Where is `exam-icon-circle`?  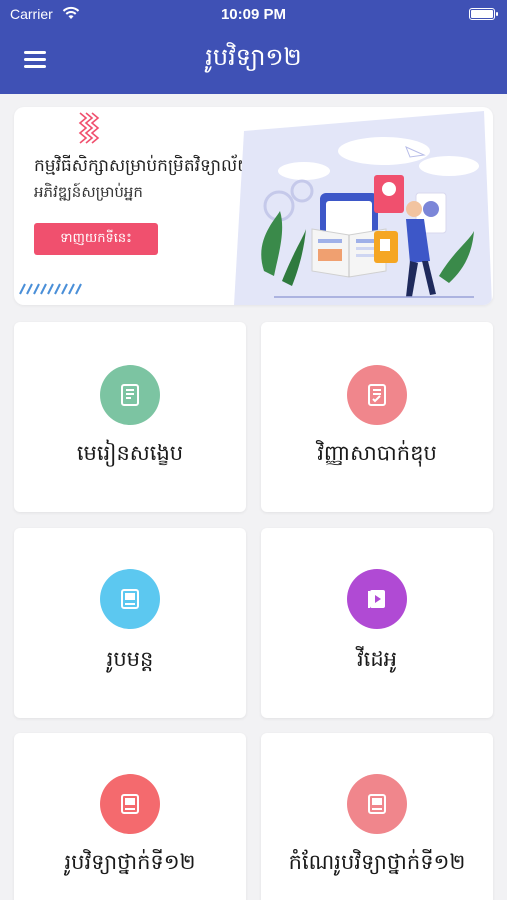
exam-icon-circle is located at coordinates (377, 395).